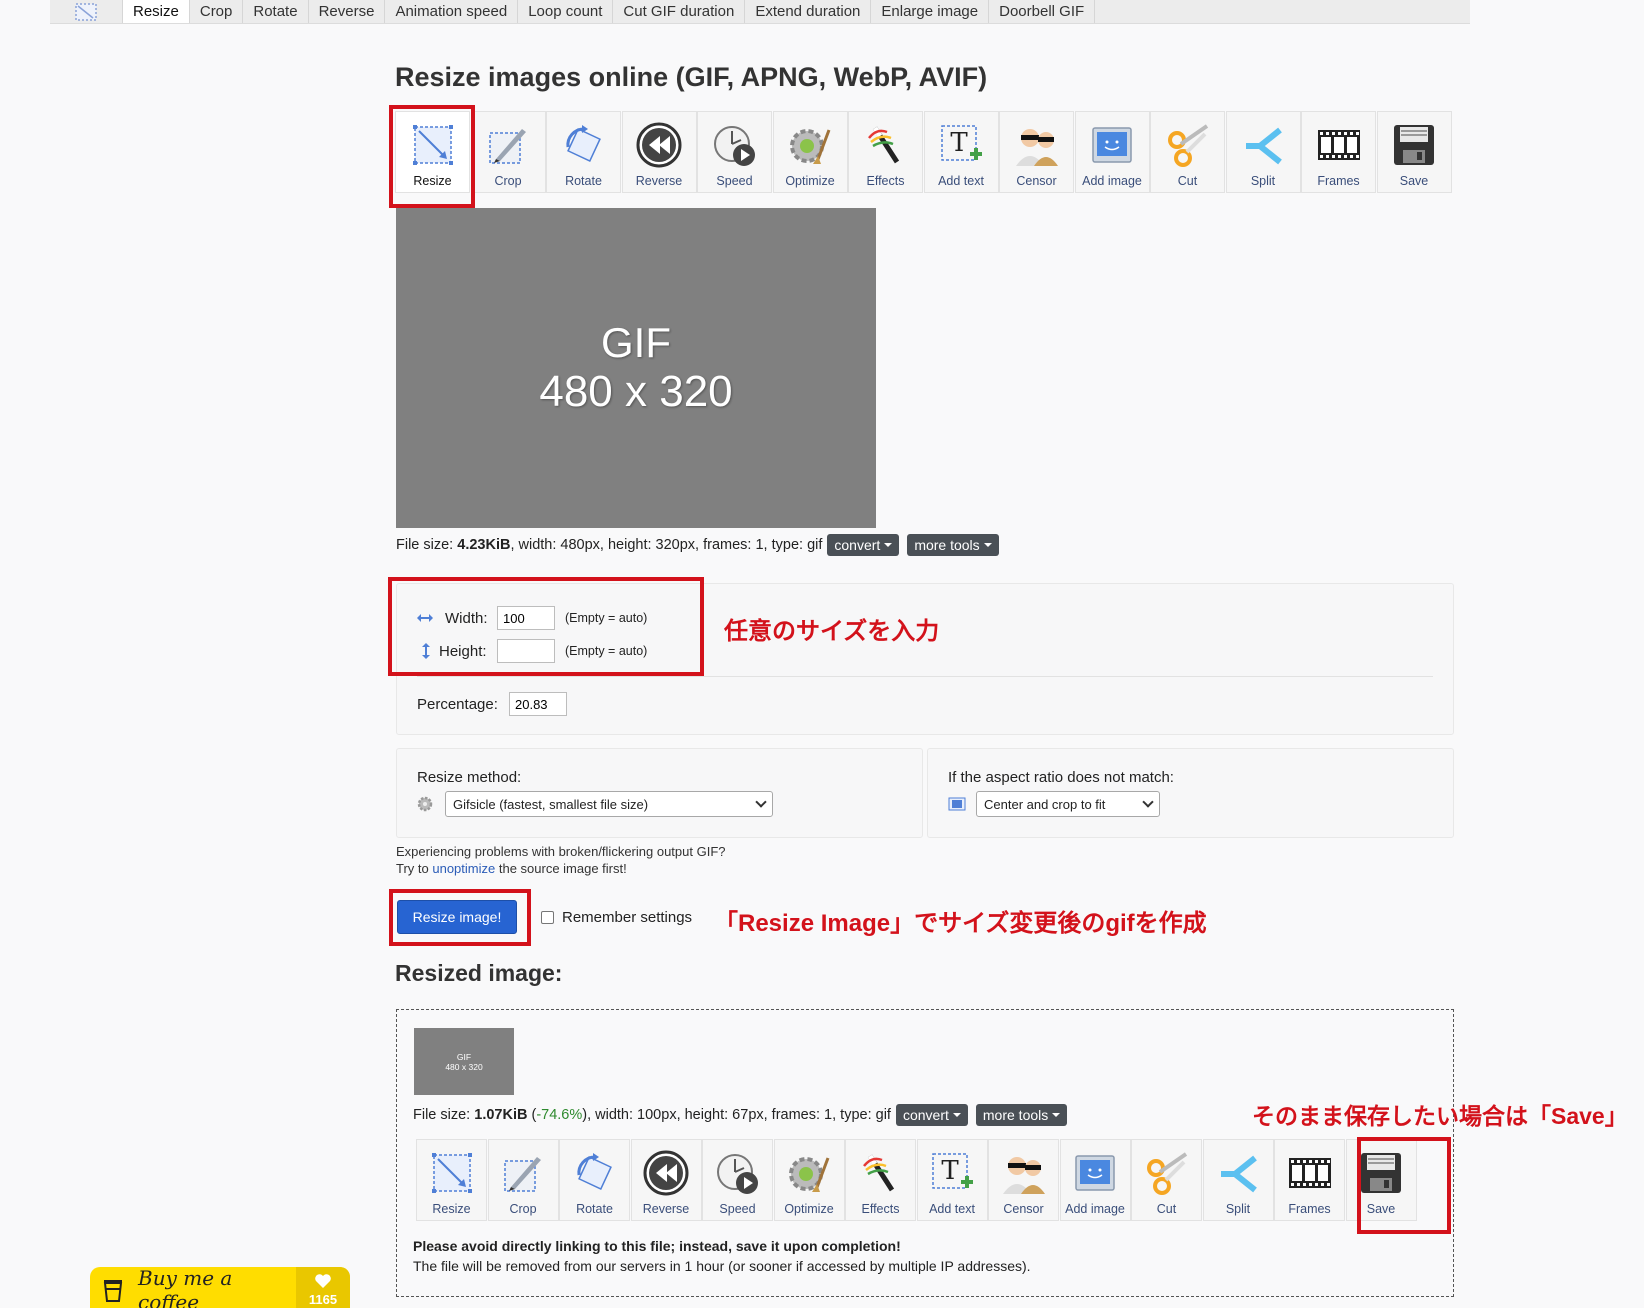 Image resolution: width=1644 pixels, height=1308 pixels. What do you see at coordinates (526, 651) in the screenshot?
I see `height-input` at bounding box center [526, 651].